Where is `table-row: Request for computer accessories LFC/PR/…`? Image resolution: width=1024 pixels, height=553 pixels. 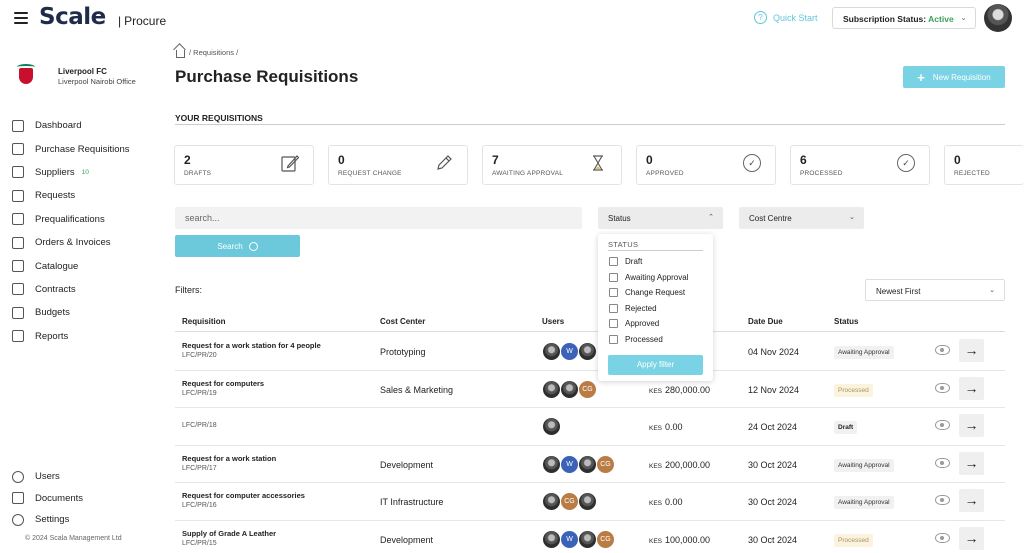
table-row: Request for computer accessories LFC/PR/… is located at coordinates (590, 502).